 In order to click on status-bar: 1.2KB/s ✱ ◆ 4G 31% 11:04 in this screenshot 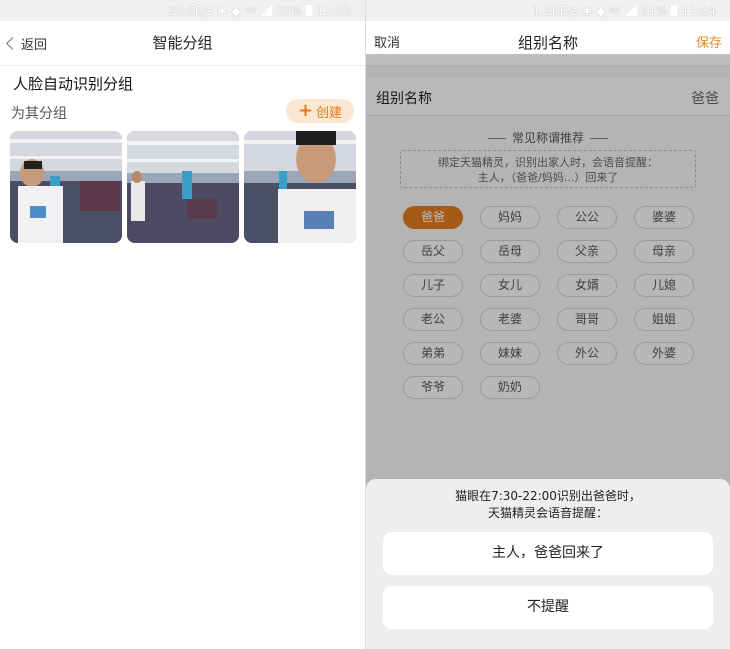, I will do `click(548, 10)`.